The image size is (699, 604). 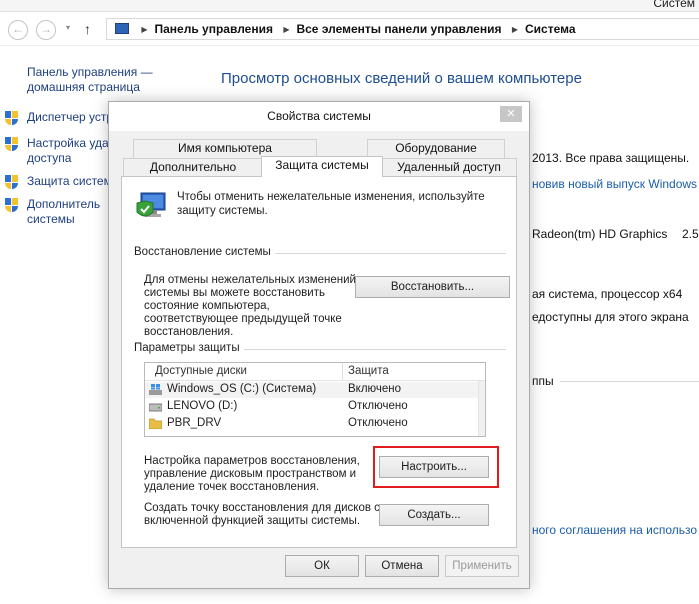 What do you see at coordinates (375, 389) in the screenshot?
I see `drive-protection-status: Включено` at bounding box center [375, 389].